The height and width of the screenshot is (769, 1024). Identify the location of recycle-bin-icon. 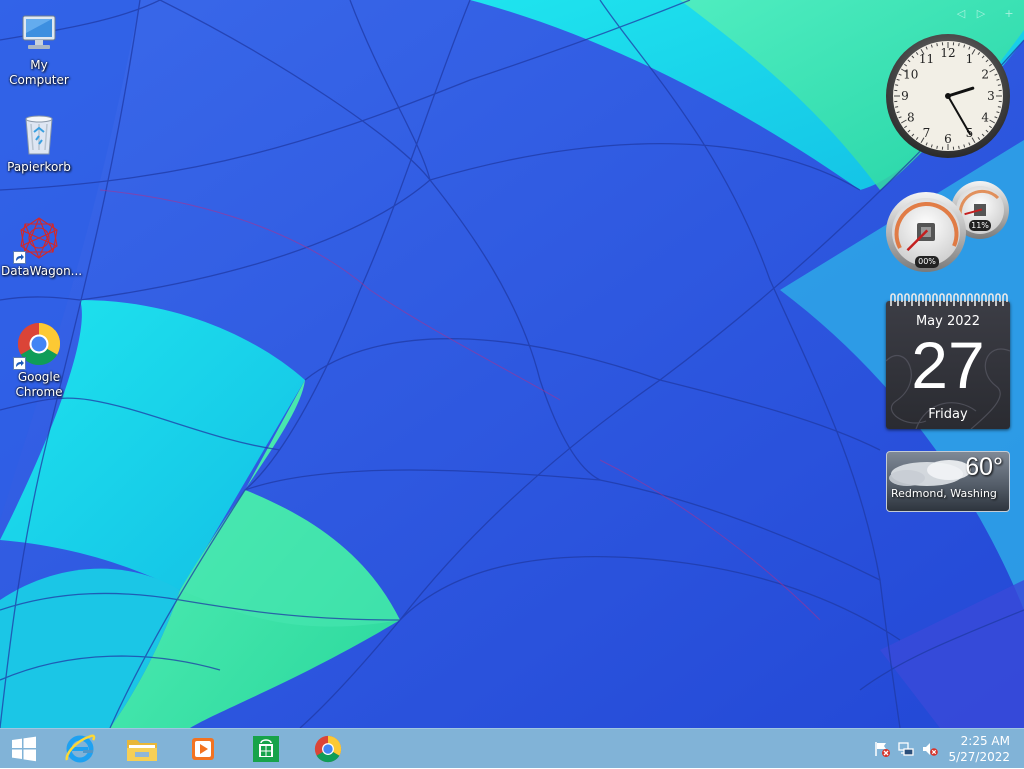
(39, 134).